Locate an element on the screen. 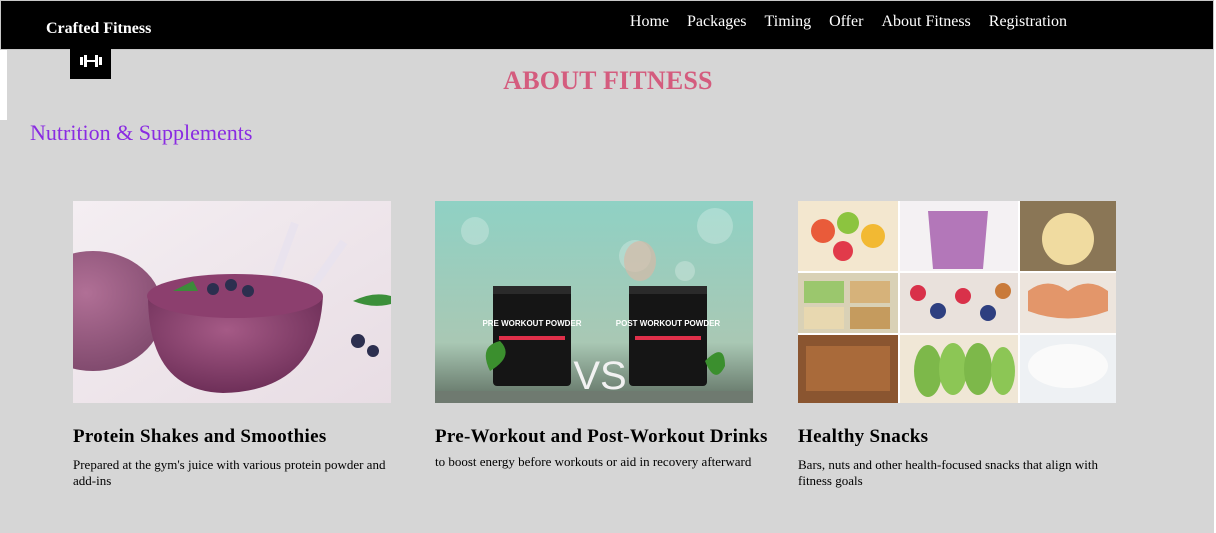 This screenshot has height=533, width=1216. card-title: Healthy Snacks is located at coordinates (863, 436).